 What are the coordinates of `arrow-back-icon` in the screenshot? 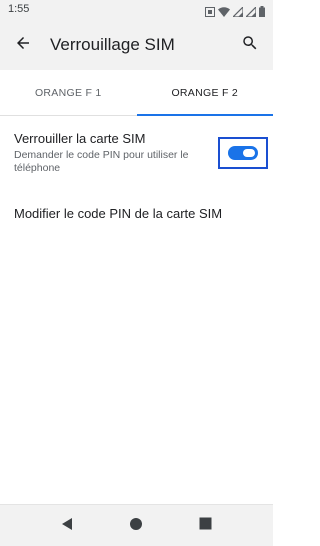 It's located at (23, 45).